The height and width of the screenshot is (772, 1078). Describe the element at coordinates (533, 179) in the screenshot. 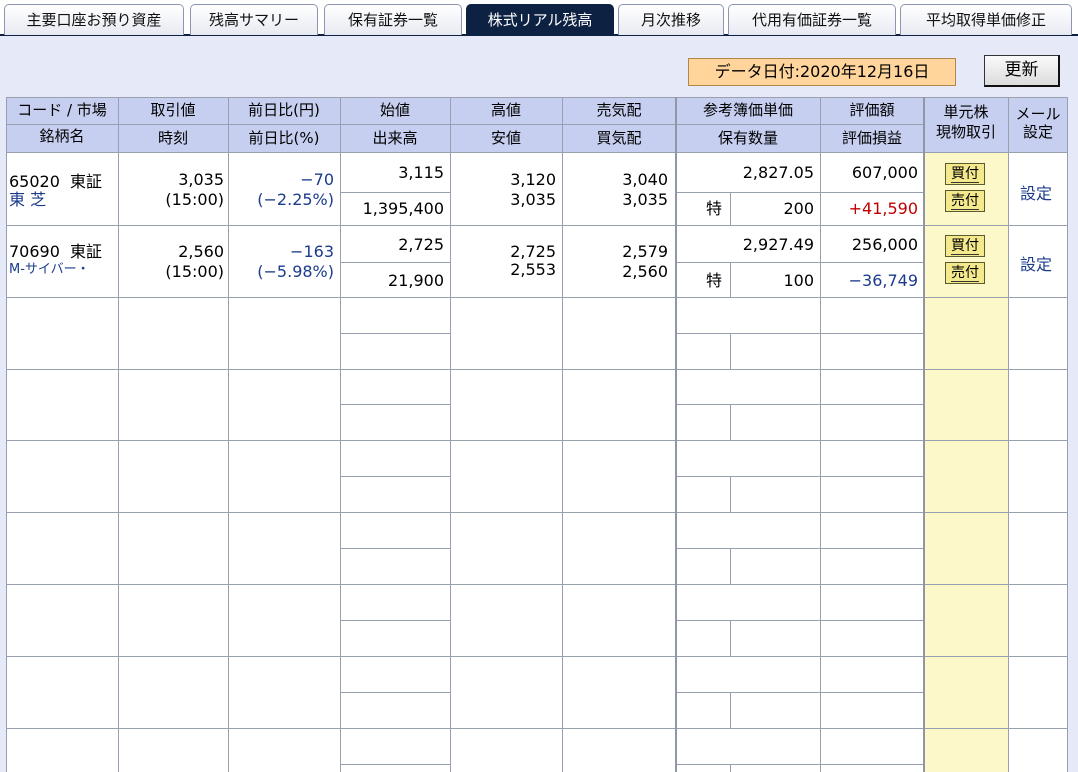

I see `high-price: 3,120` at that location.